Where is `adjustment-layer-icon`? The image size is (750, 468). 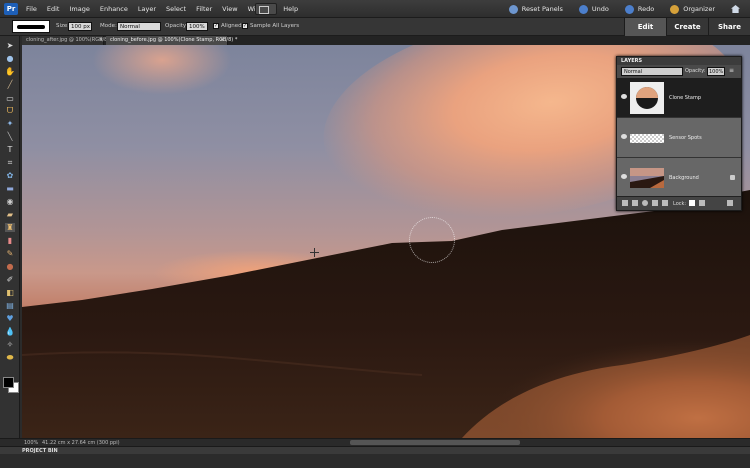
adjustment-layer-icon is located at coordinates (645, 203).